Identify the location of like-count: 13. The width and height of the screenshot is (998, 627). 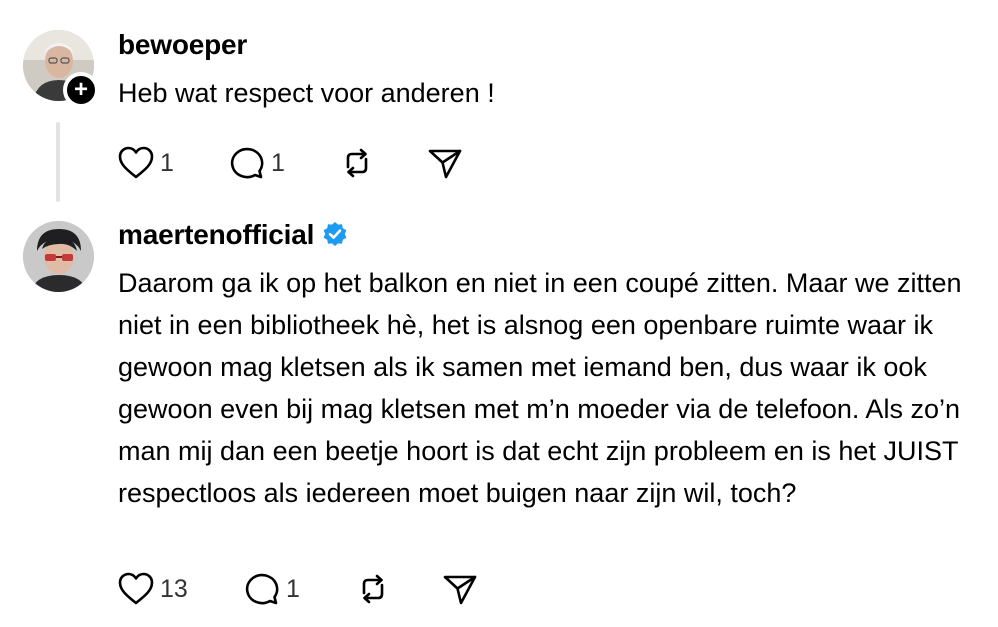
(174, 588).